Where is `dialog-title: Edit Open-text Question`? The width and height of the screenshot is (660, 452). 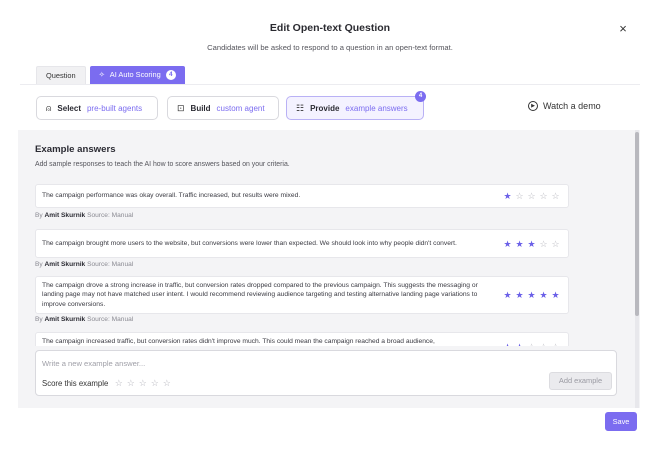
dialog-title: Edit Open-text Question is located at coordinates (330, 28).